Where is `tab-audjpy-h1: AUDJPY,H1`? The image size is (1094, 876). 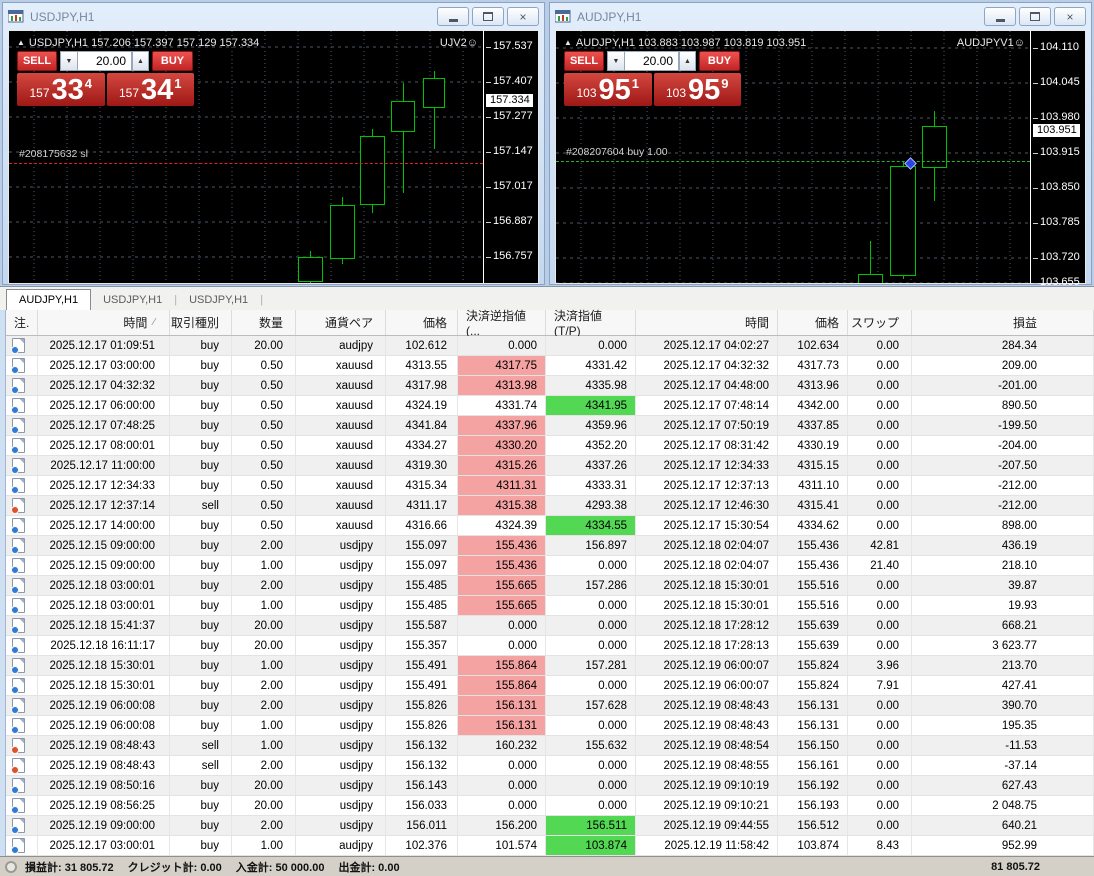 tab-audjpy-h1: AUDJPY,H1 is located at coordinates (49, 299).